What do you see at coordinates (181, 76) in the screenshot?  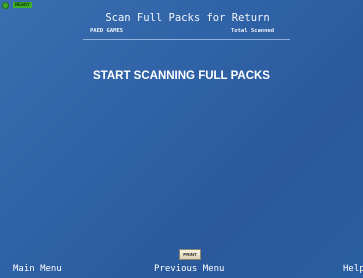 I see `scan-instruction: START SCANNING FULL PACKS` at bounding box center [181, 76].